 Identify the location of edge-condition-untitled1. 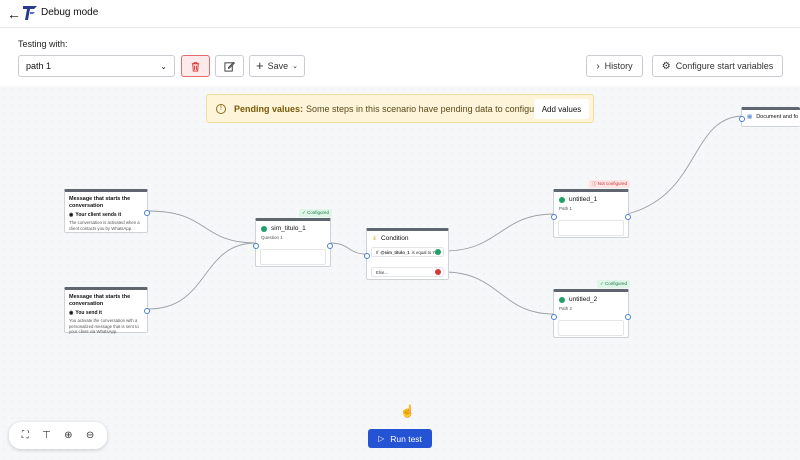
(499, 232).